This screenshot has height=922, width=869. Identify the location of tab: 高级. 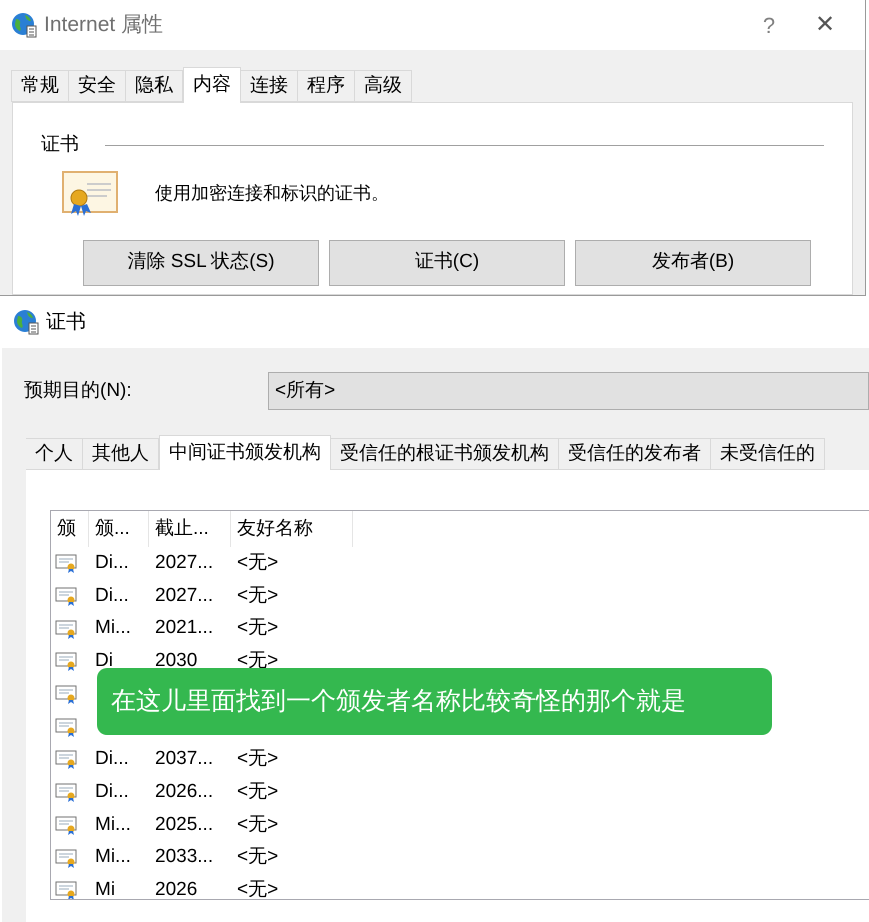
(383, 86).